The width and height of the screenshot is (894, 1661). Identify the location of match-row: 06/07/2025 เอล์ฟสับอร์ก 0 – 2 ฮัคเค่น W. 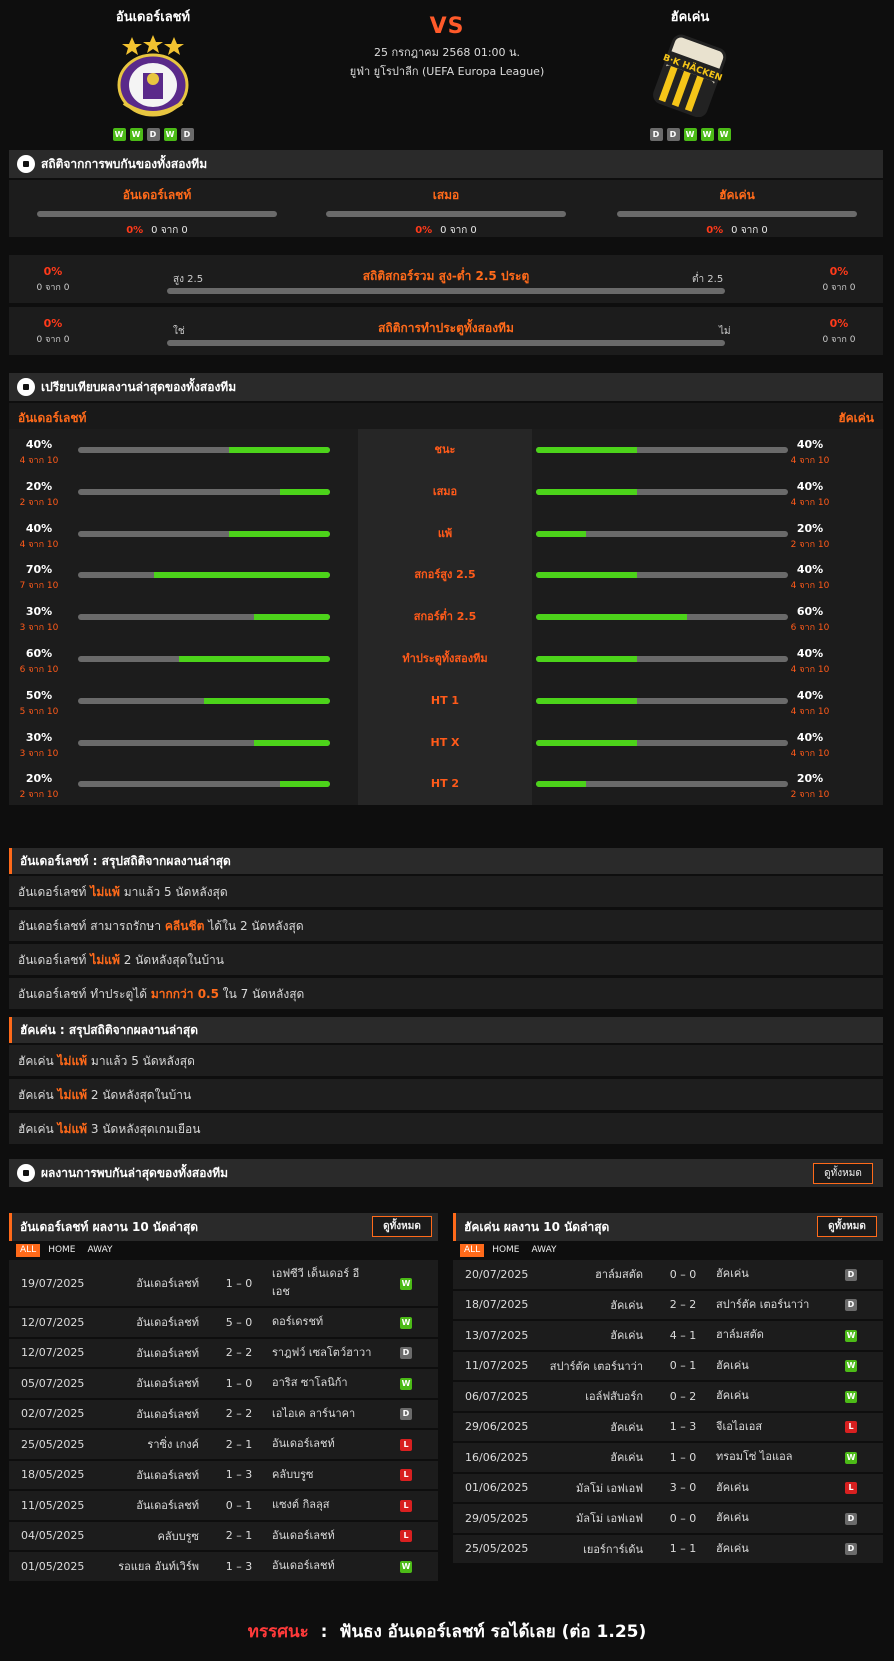
(668, 1397).